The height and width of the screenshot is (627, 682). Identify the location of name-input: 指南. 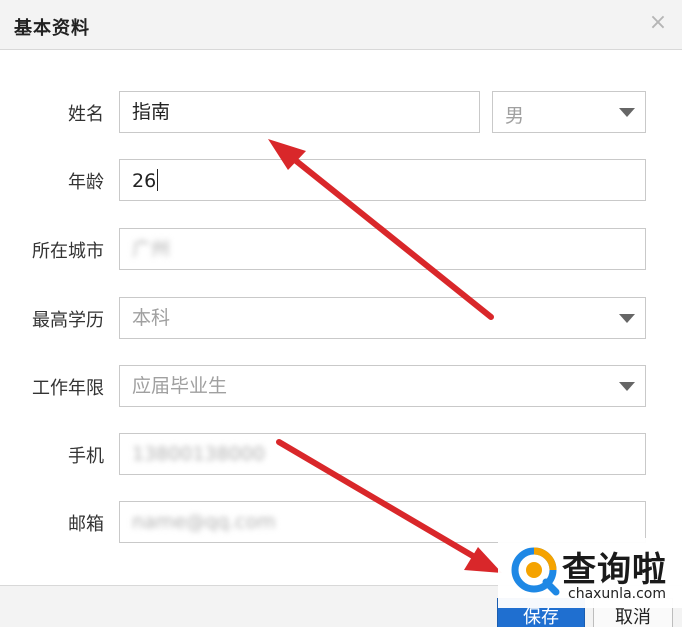
(299, 112).